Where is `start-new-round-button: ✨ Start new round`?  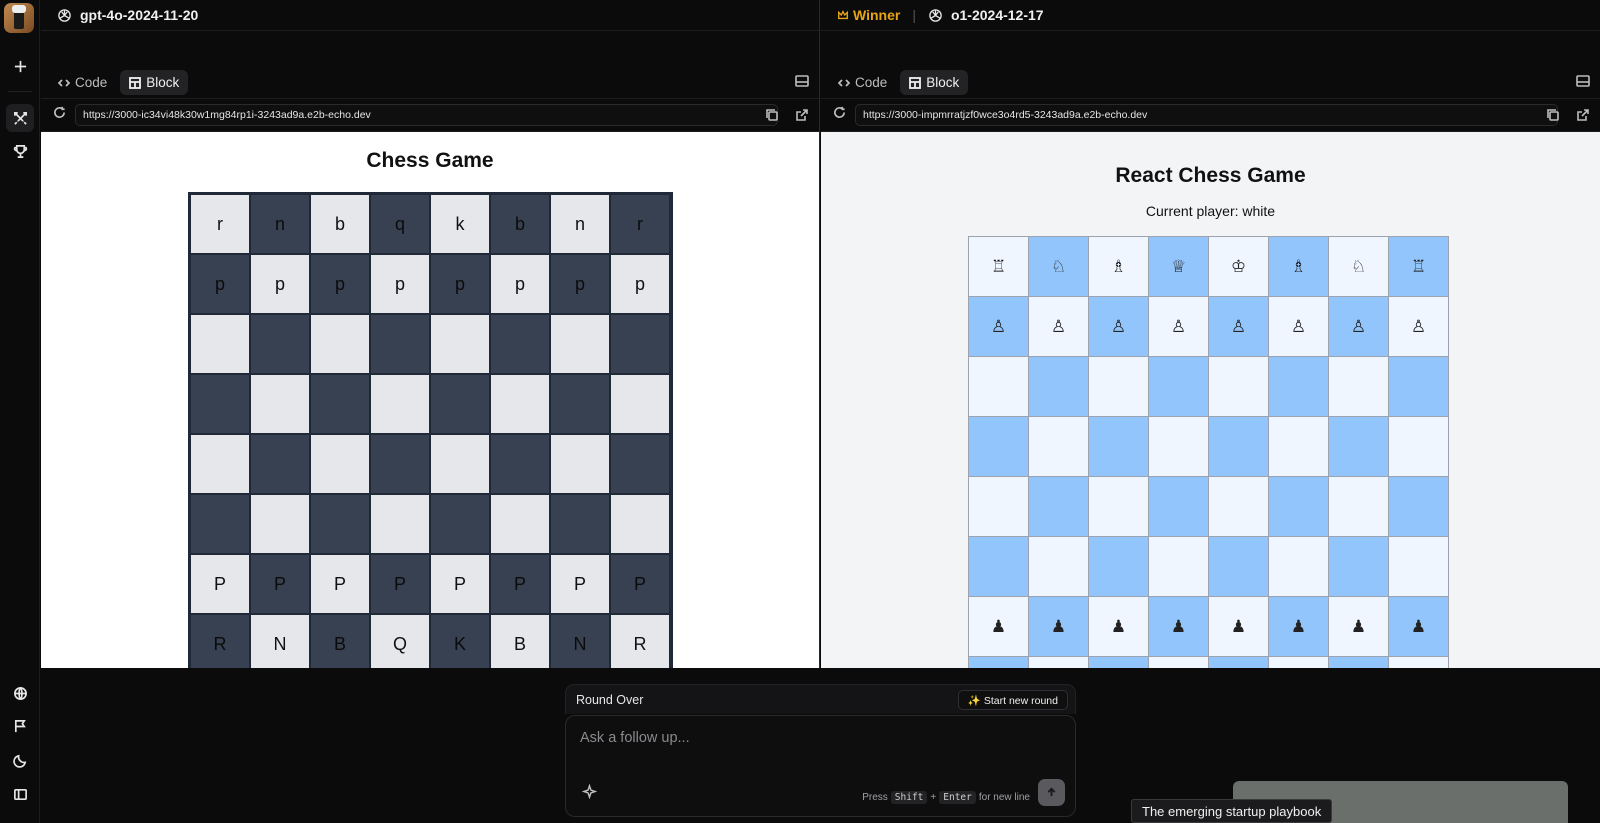
start-new-round-button: ✨ Start new round is located at coordinates (1012, 700).